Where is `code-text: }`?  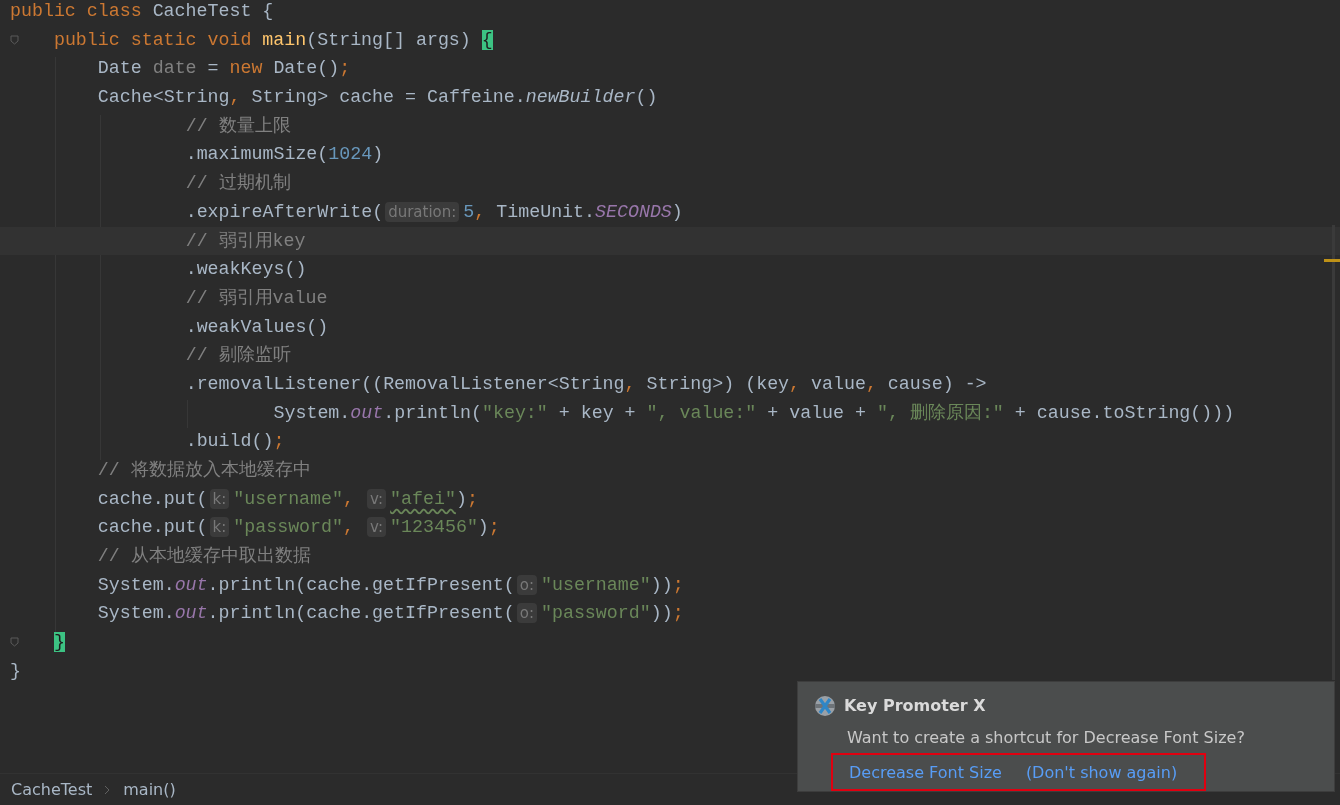 code-text: } is located at coordinates (15, 670).